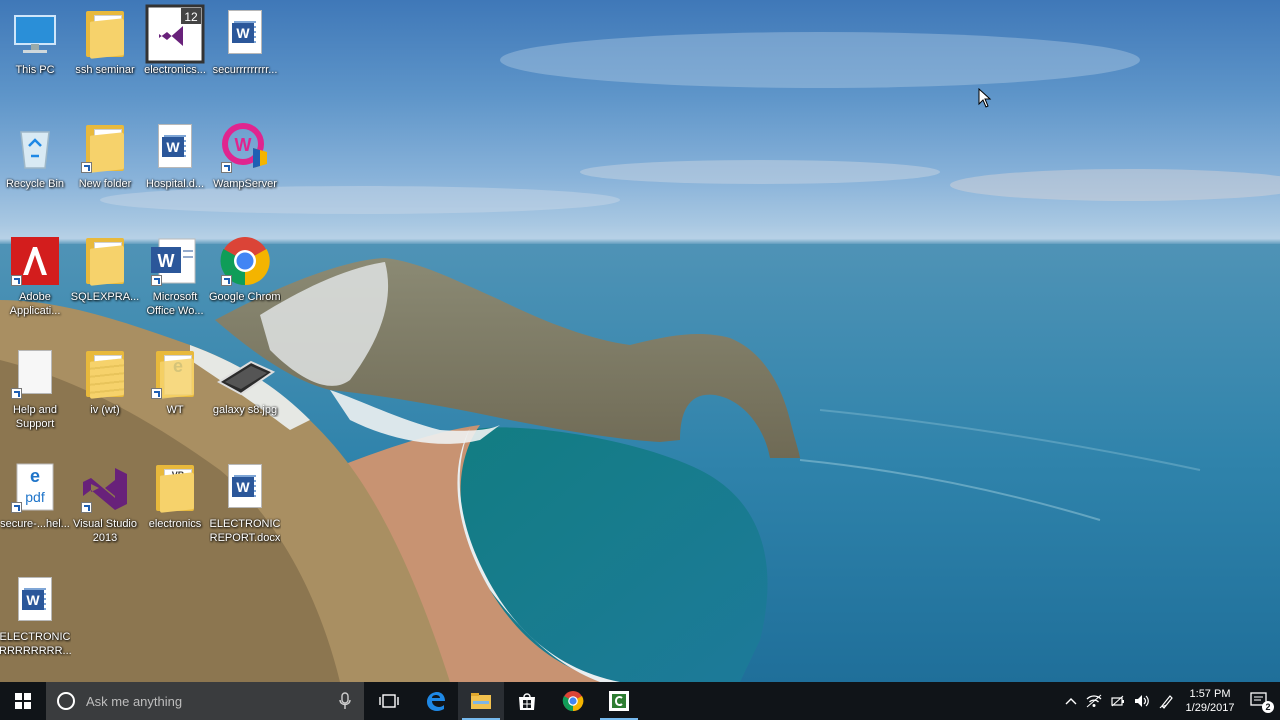 The image size is (1280, 720). I want to click on taskbar-chrome, so click(573, 701).